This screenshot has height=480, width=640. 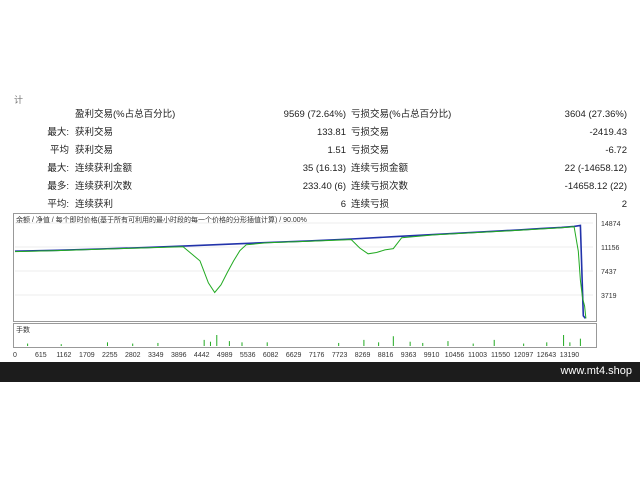 What do you see at coordinates (125, 114) in the screenshot?
I see `stat-left-label: 盈利交易(%占总百分比)` at bounding box center [125, 114].